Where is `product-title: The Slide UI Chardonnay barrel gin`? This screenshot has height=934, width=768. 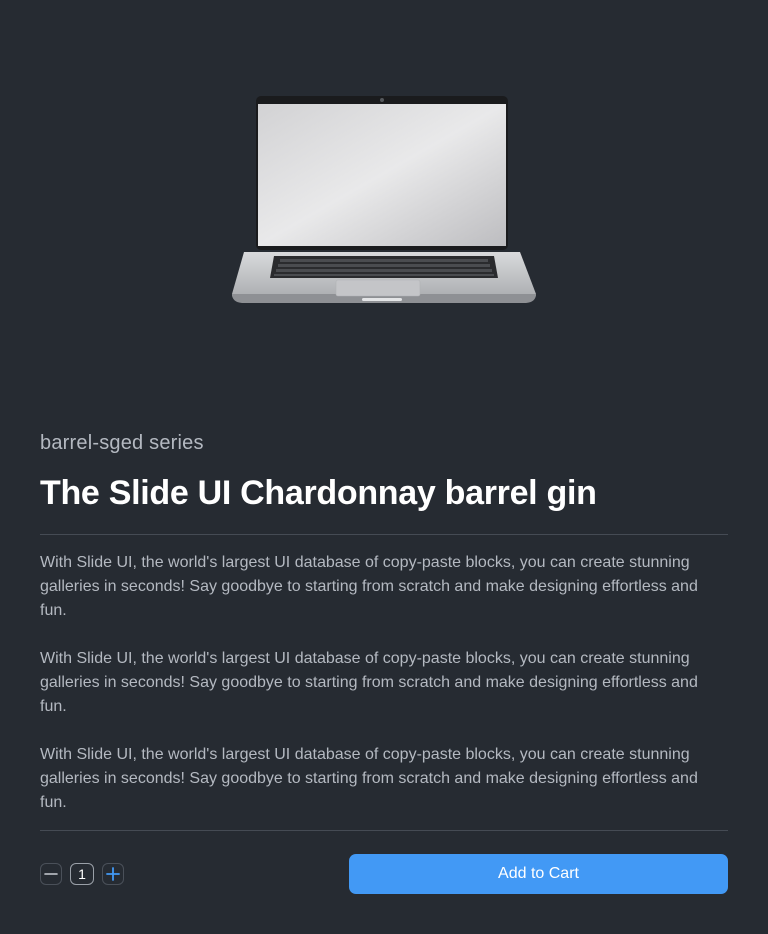
product-title: The Slide UI Chardonnay barrel gin is located at coordinates (318, 493).